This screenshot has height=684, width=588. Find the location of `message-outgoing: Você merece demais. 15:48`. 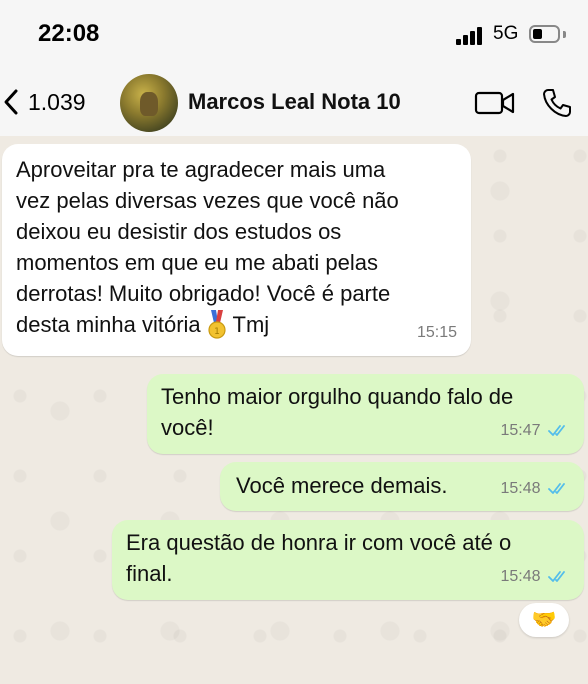

message-outgoing: Você merece demais. 15:48 is located at coordinates (402, 486).